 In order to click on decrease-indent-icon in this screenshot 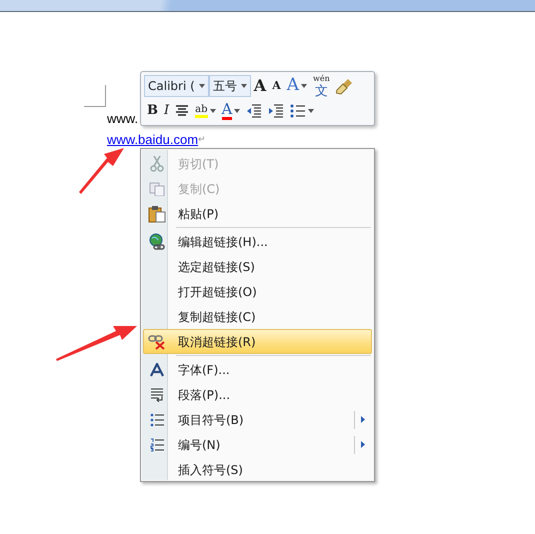, I will do `click(254, 111)`.